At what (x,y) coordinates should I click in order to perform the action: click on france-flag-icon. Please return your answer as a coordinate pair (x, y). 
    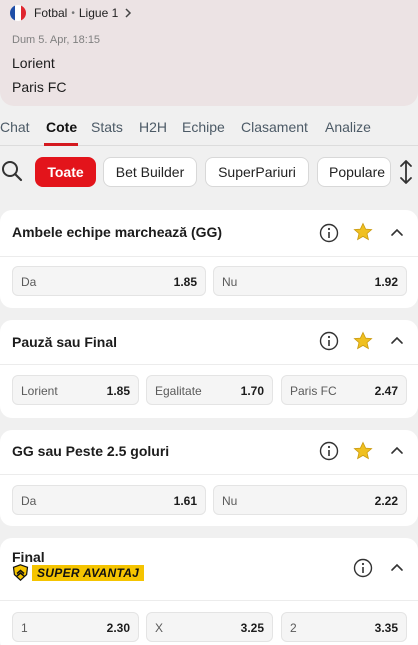
    Looking at the image, I should click on (18, 13).